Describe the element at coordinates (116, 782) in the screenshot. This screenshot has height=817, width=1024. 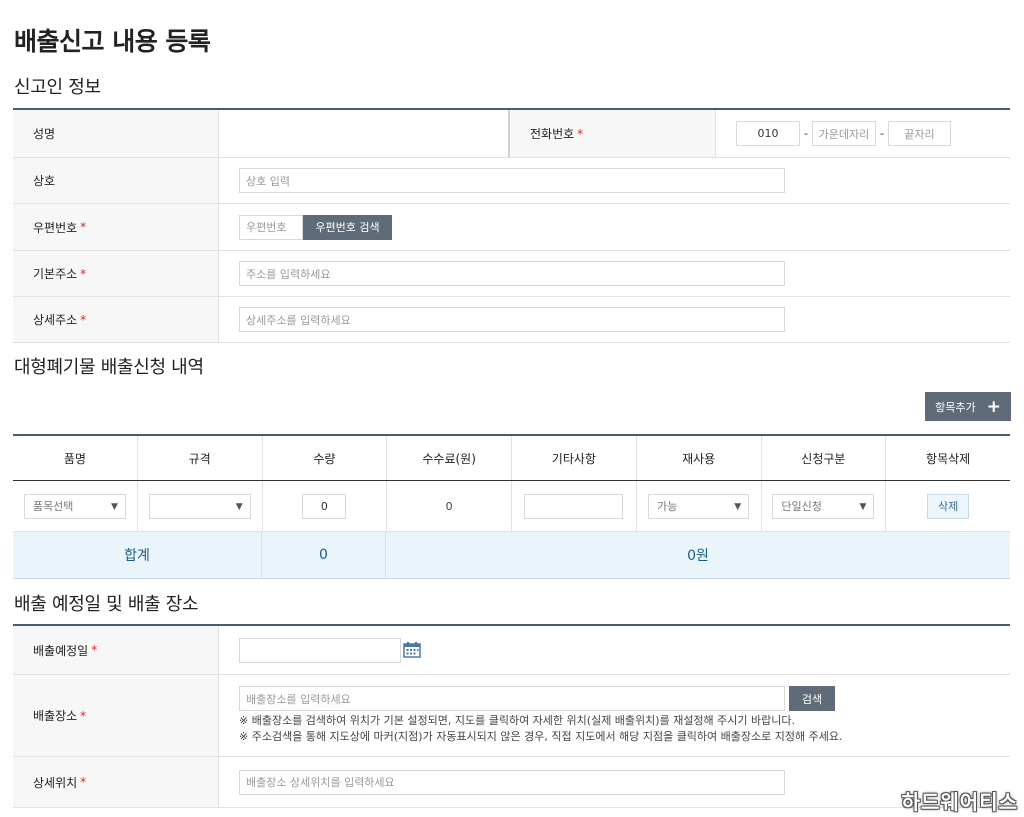
I see `detail-place-label: 상세위치 *` at that location.